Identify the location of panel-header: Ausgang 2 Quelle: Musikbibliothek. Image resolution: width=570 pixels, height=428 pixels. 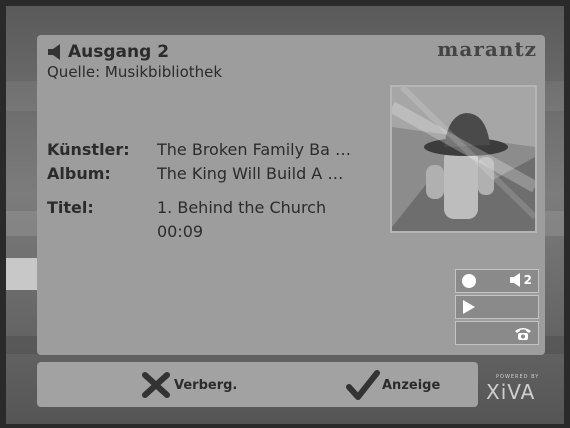
(134, 61).